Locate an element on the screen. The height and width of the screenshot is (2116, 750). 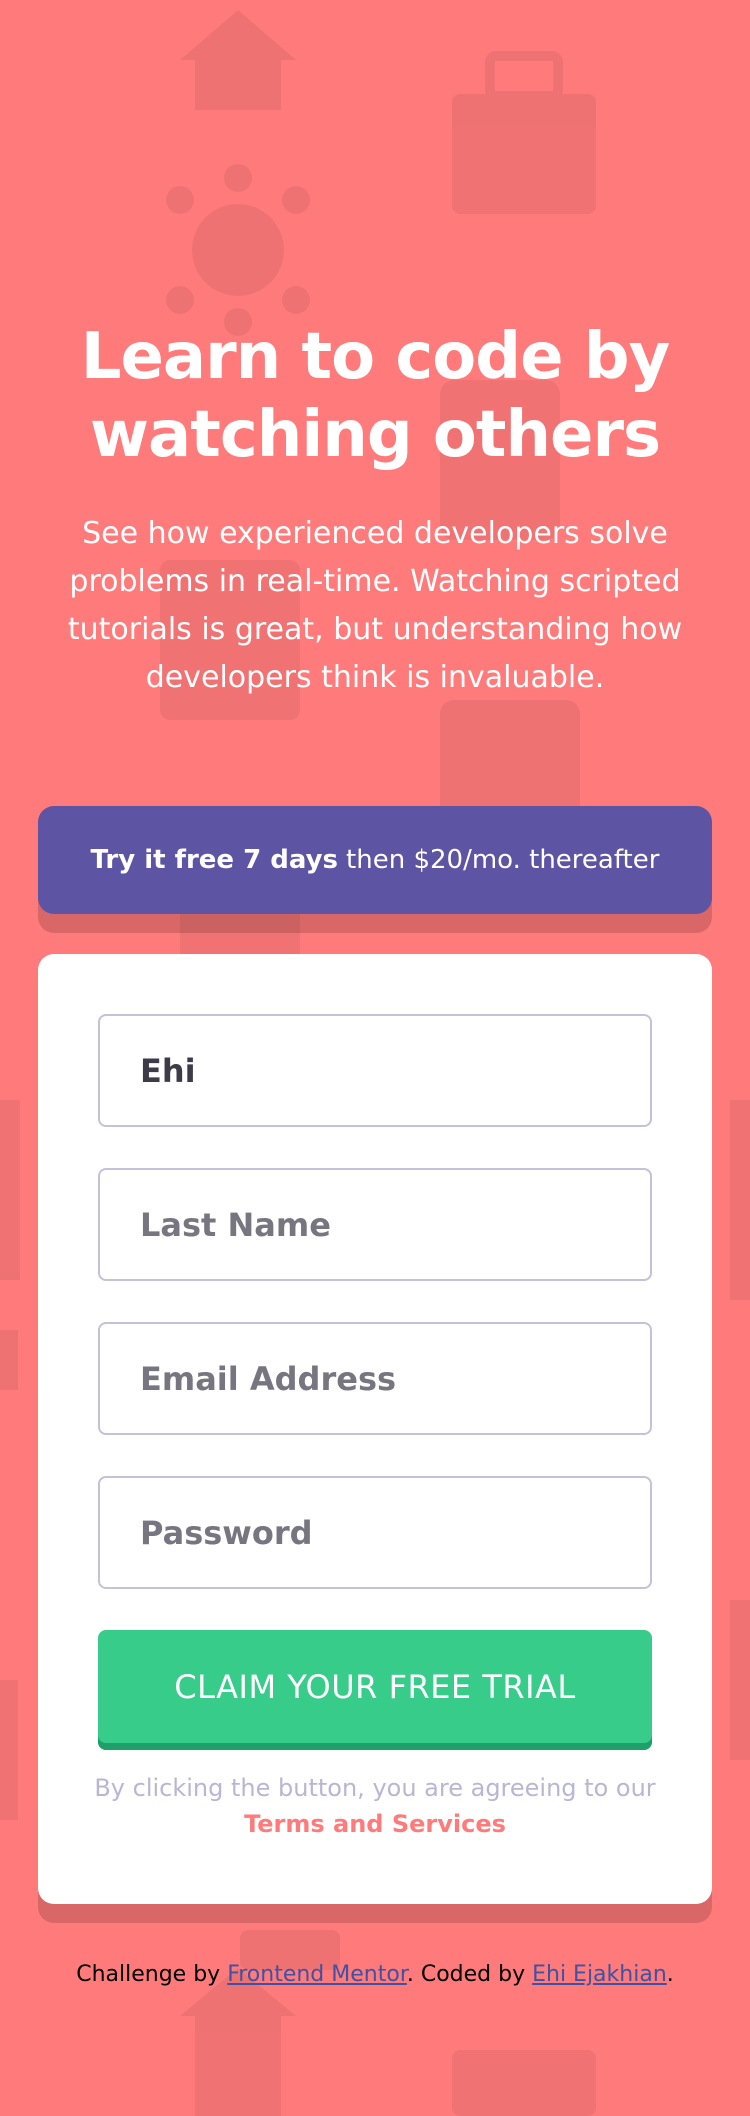
trial-banner-rest: then $20/mo. thereafter is located at coordinates (503, 860).